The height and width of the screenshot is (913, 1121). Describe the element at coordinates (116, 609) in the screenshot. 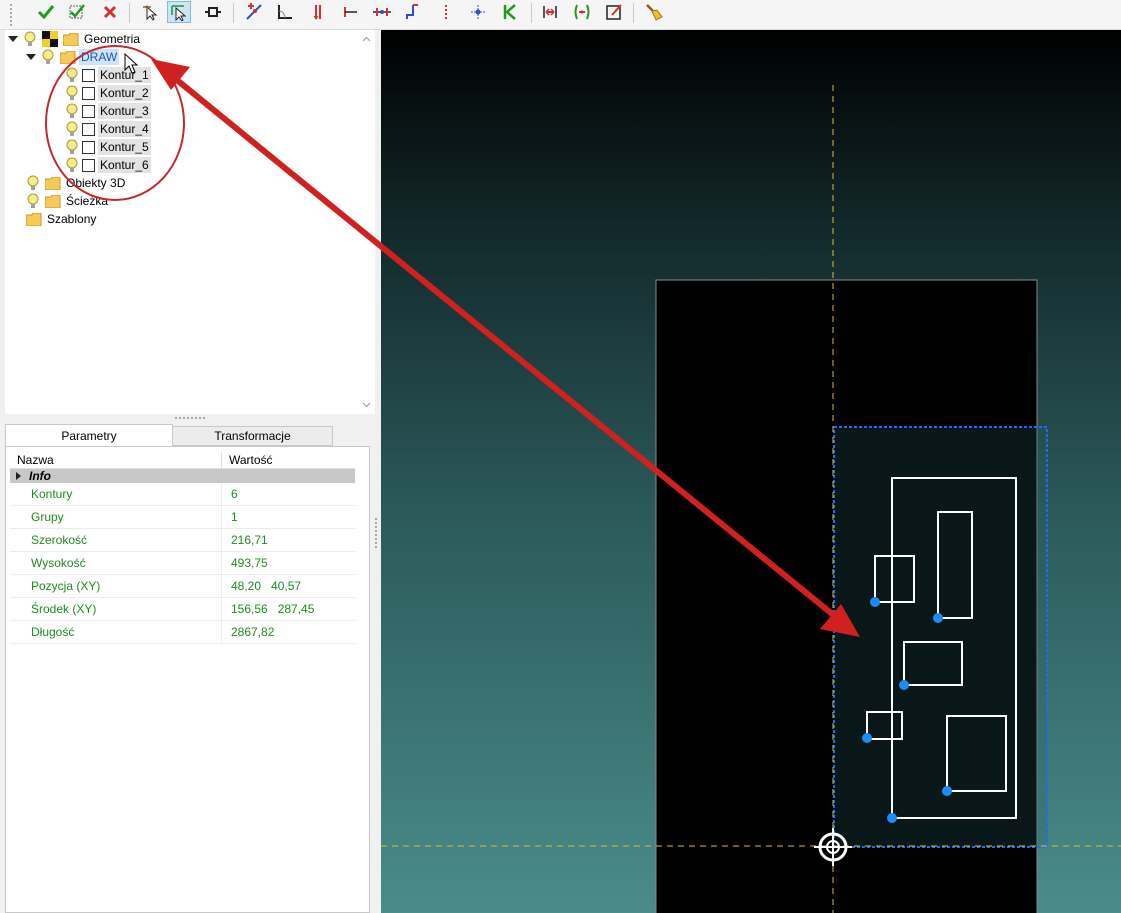

I see `property-name: Środek (XY)` at that location.